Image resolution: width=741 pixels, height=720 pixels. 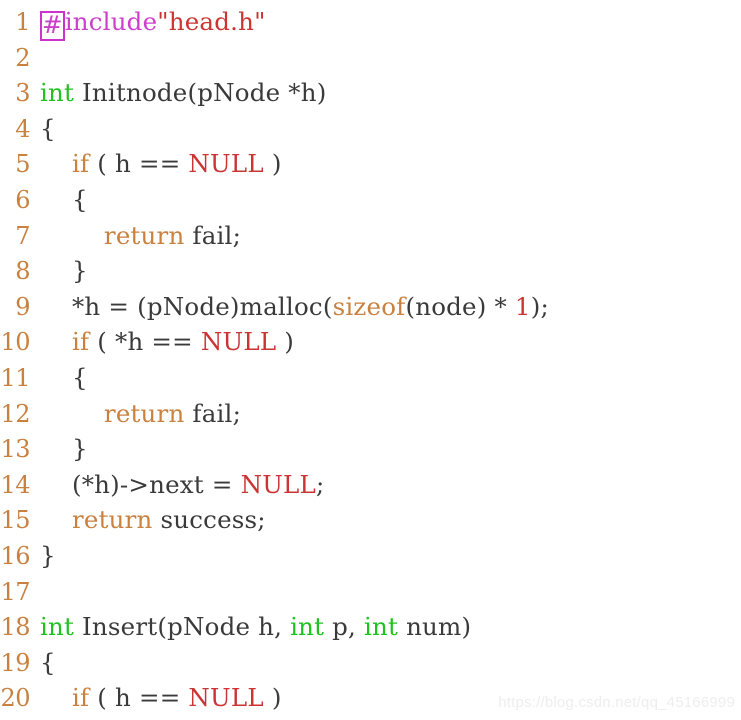 I want to click on code-line: 11 {, so click(x=370, y=378).